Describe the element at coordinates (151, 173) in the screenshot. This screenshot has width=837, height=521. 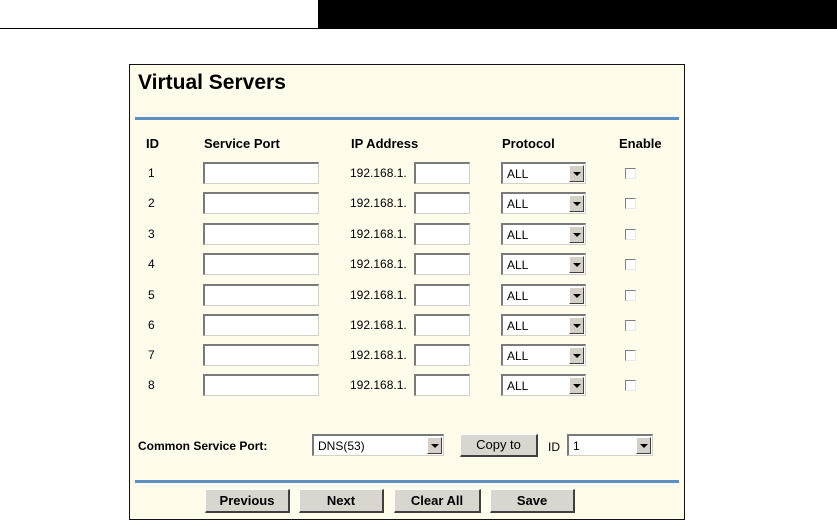
I see `row-id: 1` at that location.